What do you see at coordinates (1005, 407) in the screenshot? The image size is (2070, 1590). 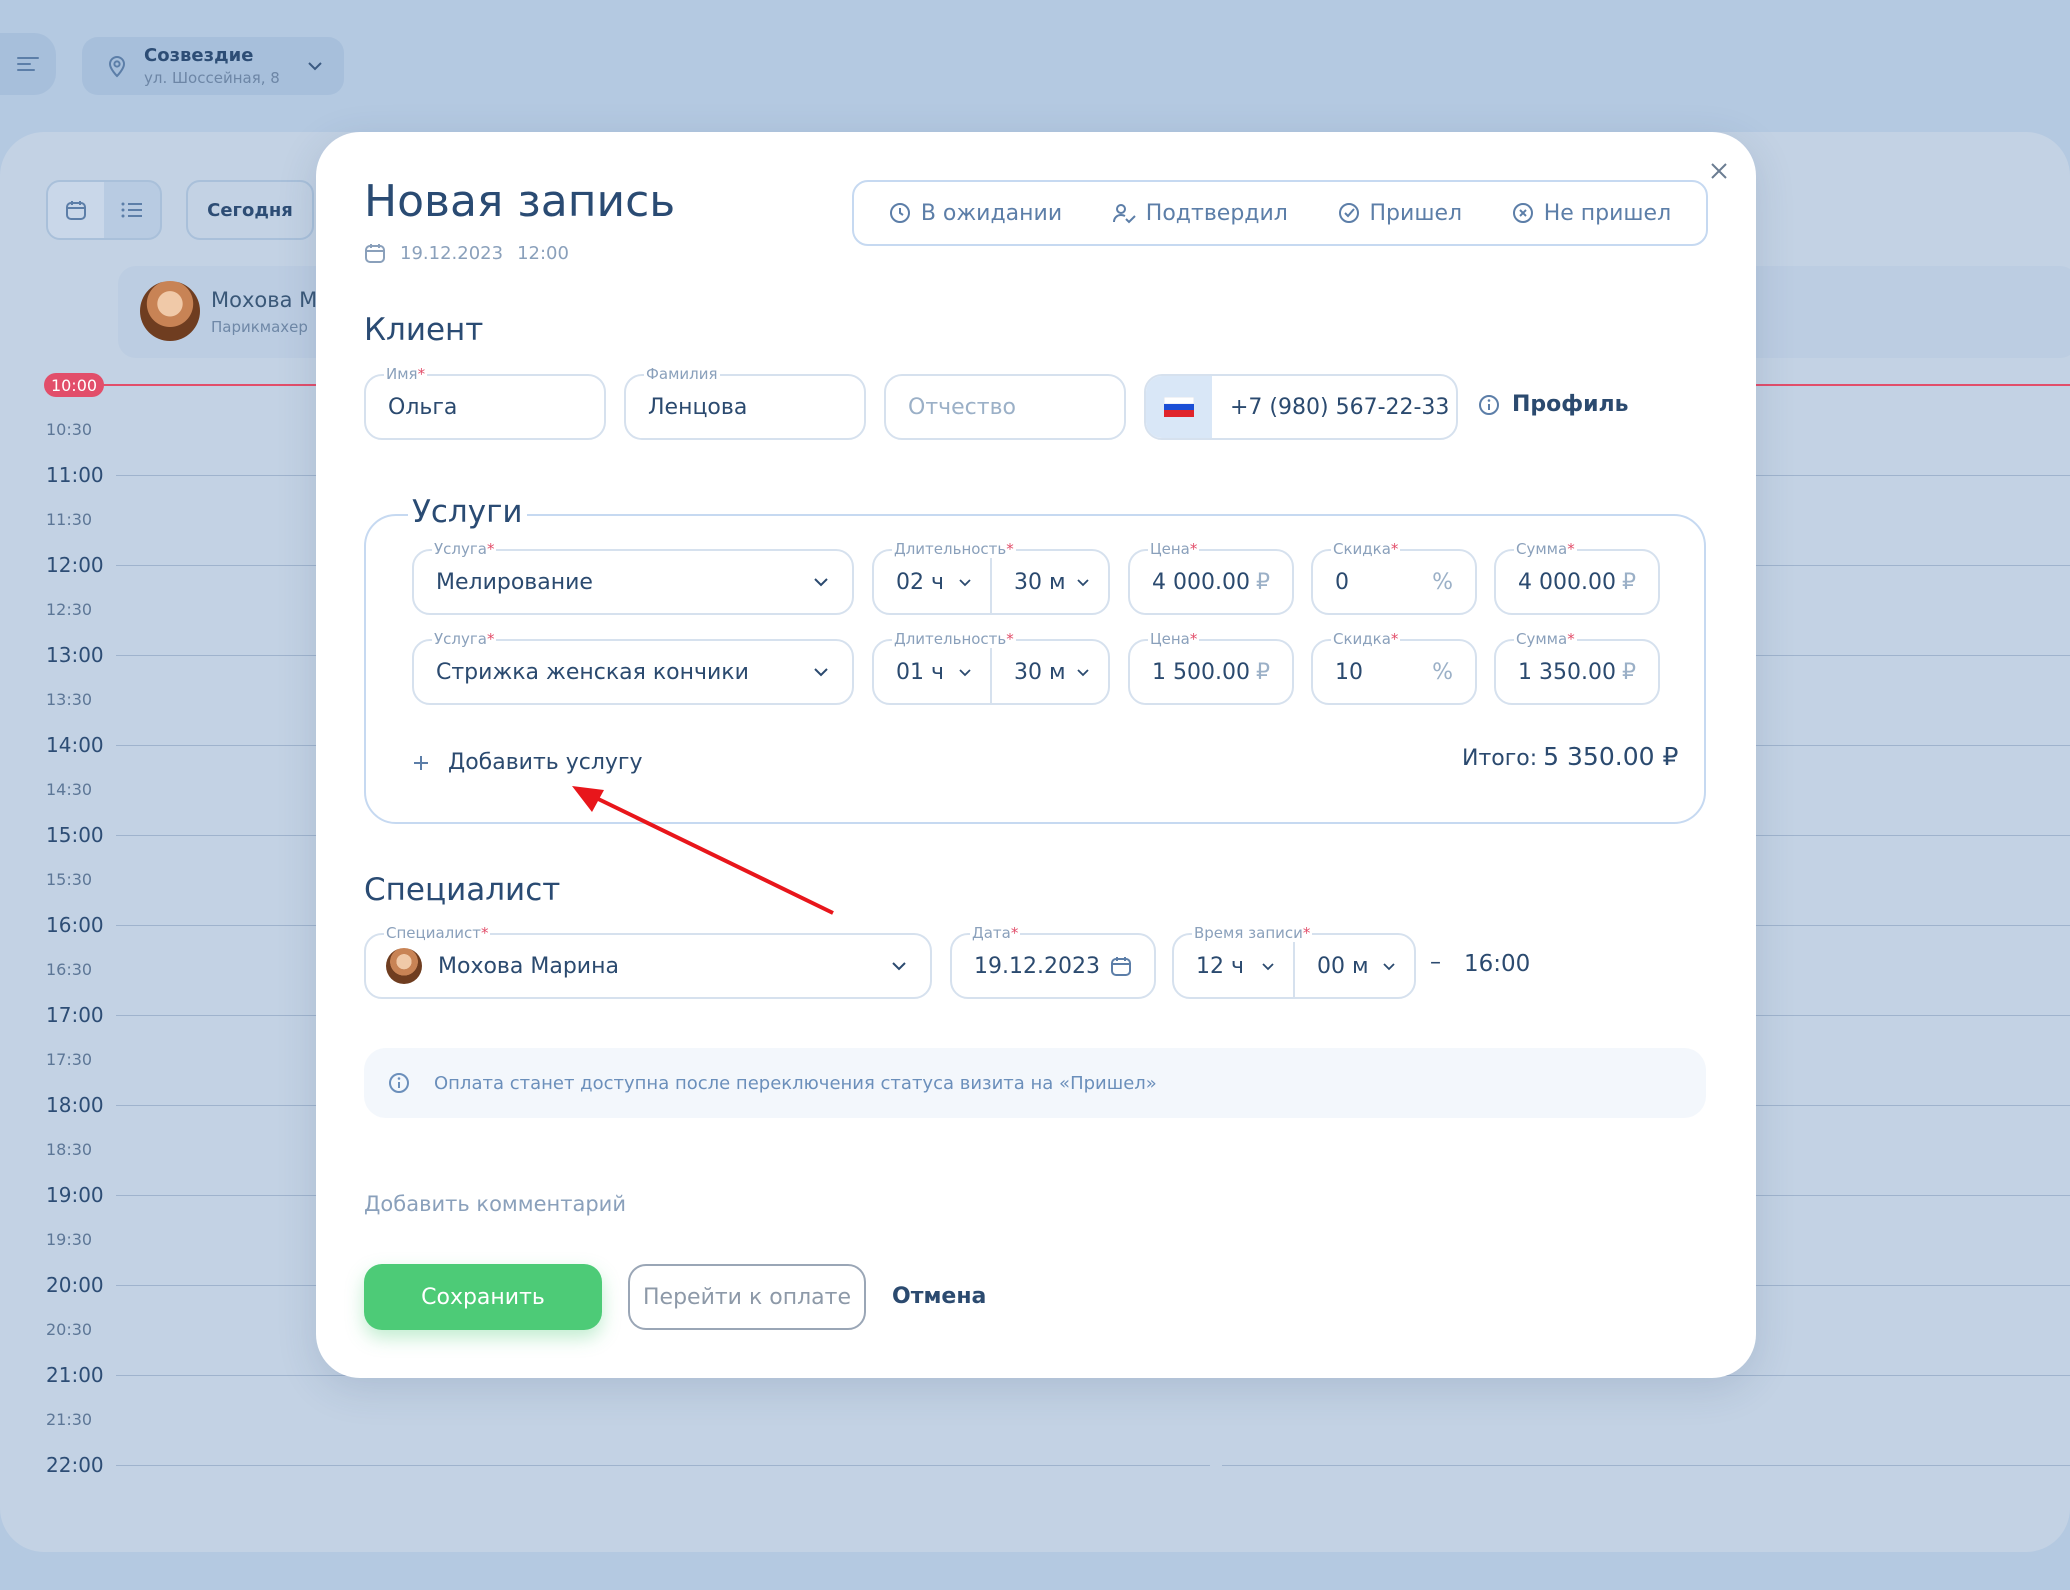 I see `middle-name-field: Отчество` at bounding box center [1005, 407].